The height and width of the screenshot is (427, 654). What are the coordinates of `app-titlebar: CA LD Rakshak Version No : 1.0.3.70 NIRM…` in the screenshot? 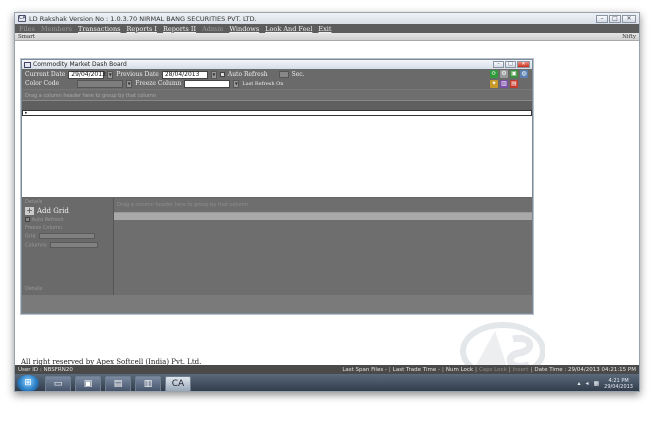 It's located at (327, 18).